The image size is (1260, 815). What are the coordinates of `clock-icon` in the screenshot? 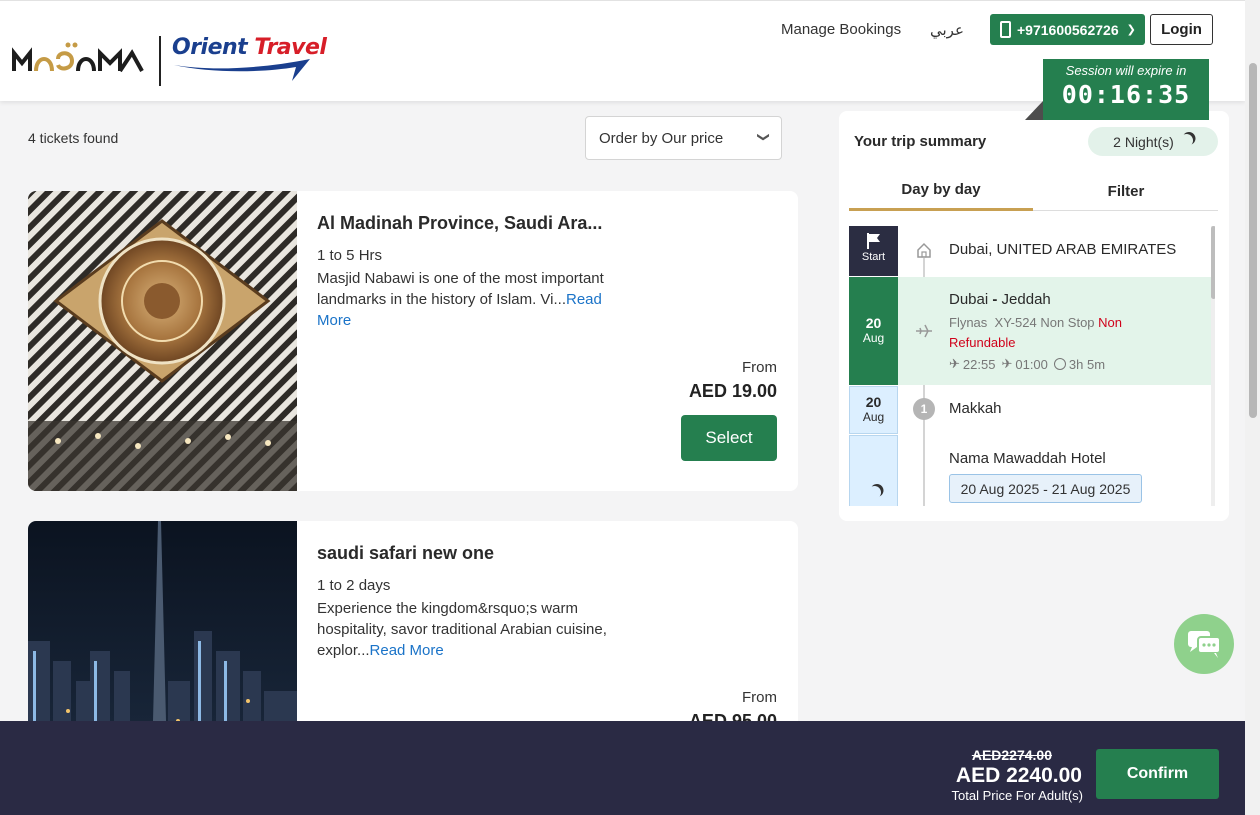 It's located at (1059, 364).